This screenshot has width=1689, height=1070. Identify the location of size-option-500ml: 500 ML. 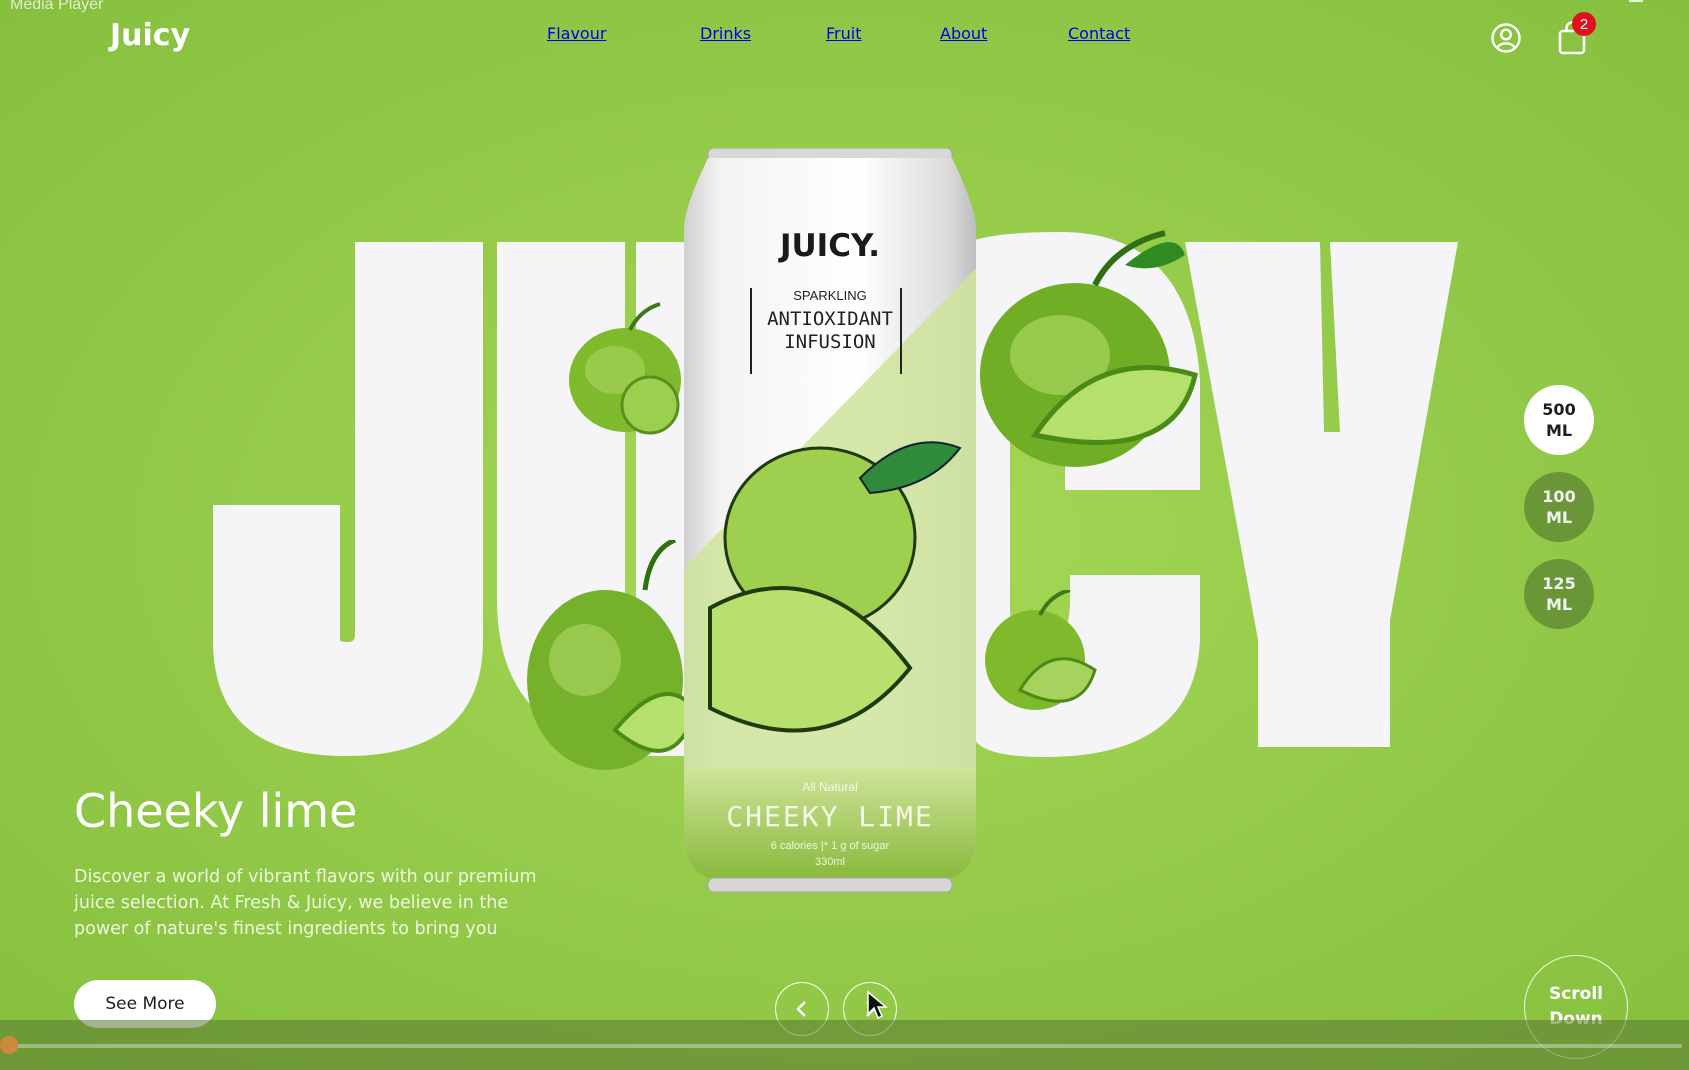
(1559, 420).